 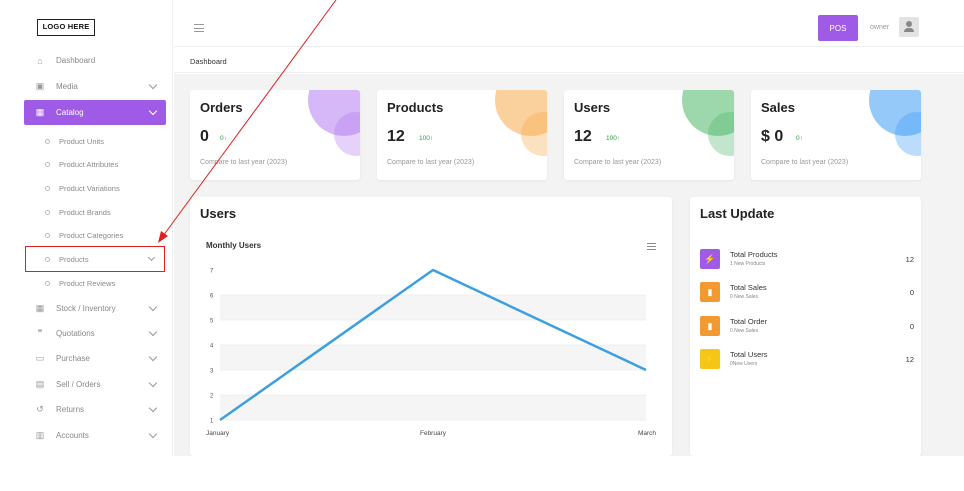 I want to click on sidebar-item-returns: ↺ Returns, so click(x=95, y=409).